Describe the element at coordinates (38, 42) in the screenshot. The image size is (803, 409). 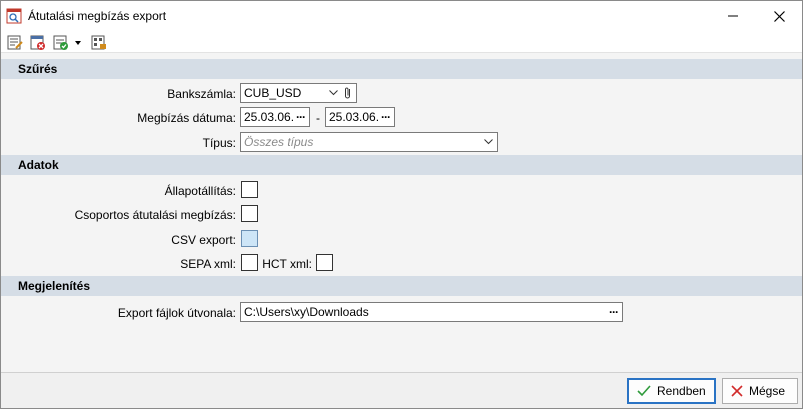
I see `delete-icon` at that location.